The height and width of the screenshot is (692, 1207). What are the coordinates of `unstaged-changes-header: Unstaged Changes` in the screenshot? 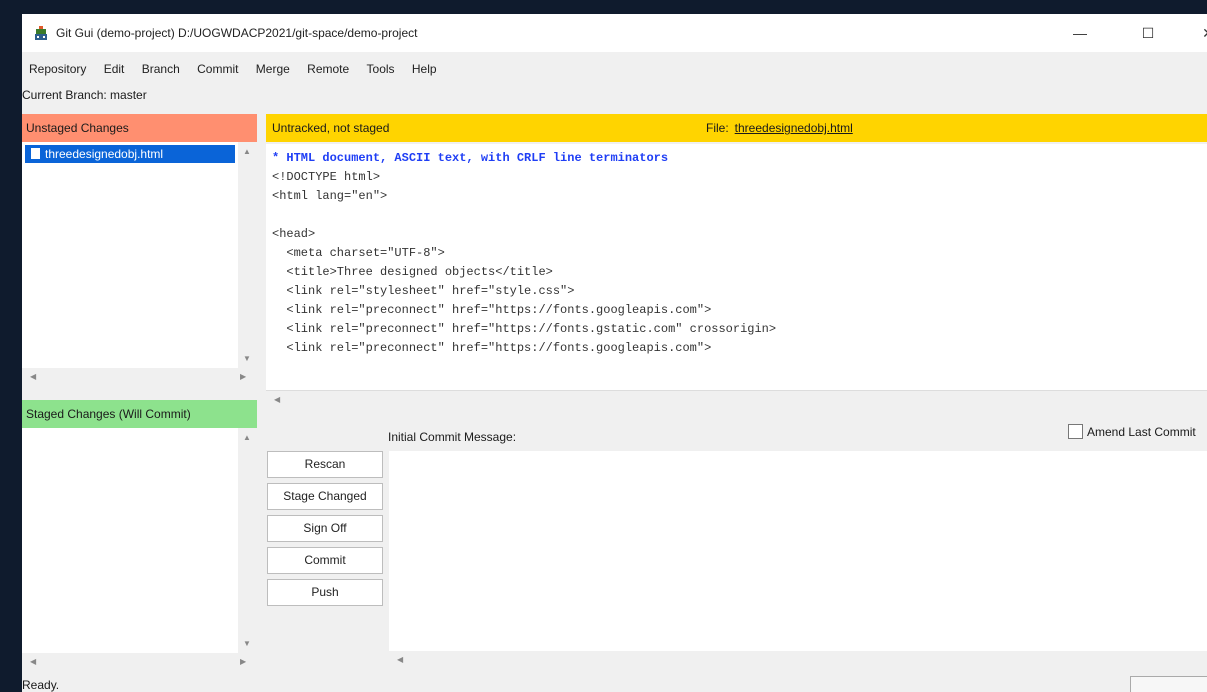 It's located at (139, 128).